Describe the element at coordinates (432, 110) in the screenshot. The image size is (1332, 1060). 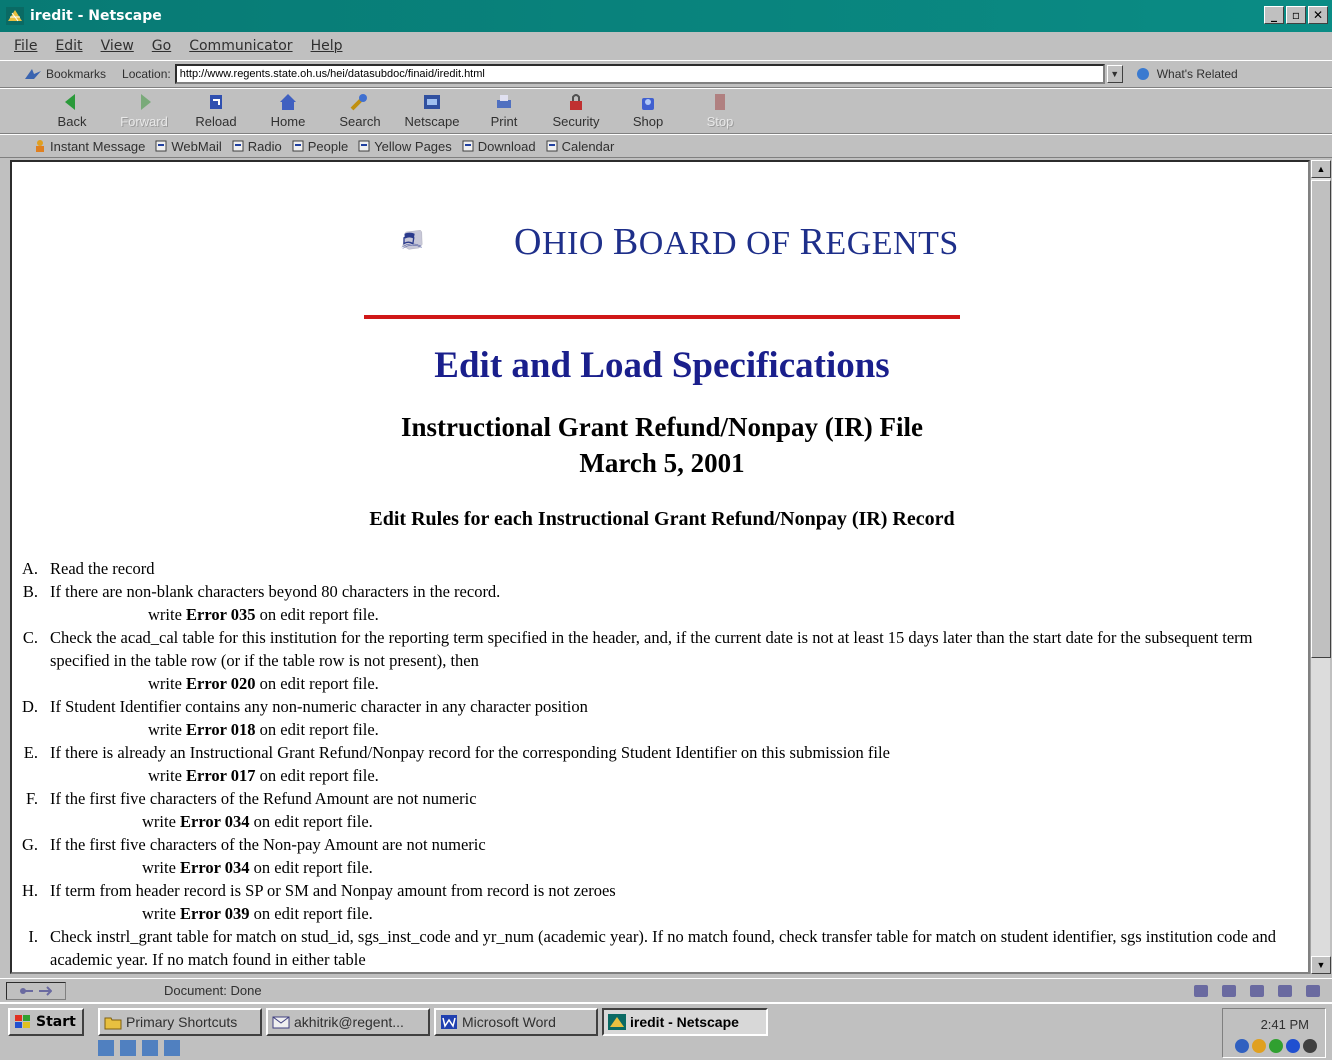
I see `netscape-button: Netscape` at that location.